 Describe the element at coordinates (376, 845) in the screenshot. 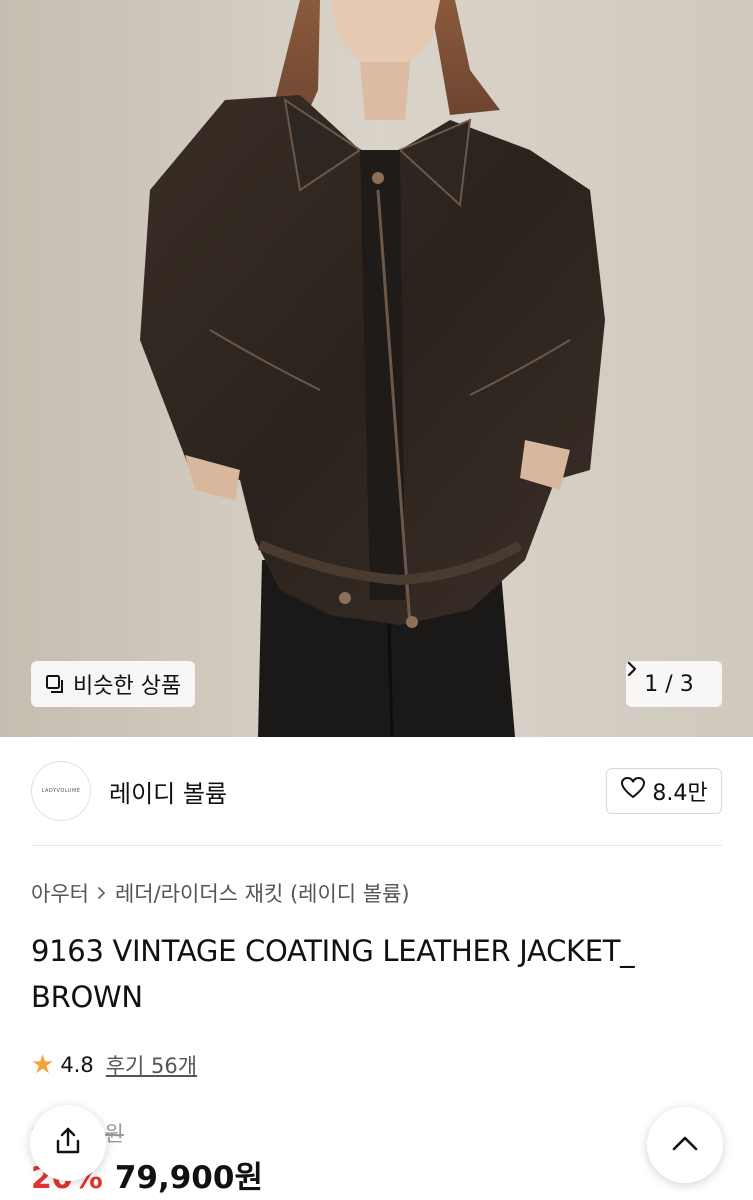

I see `divider` at that location.